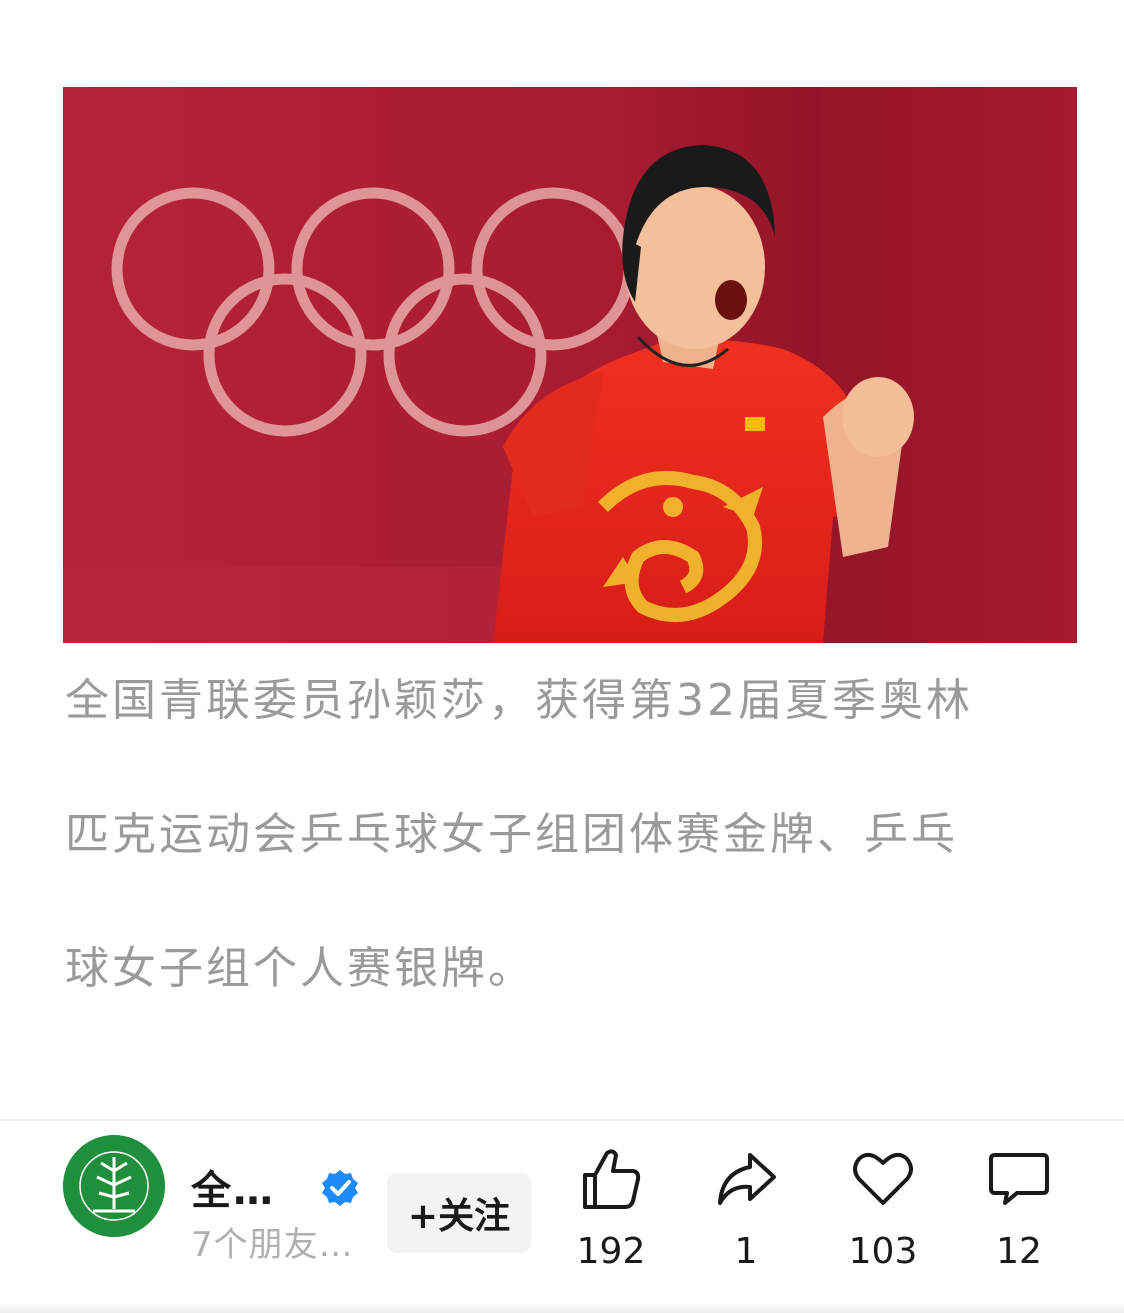  Describe the element at coordinates (562, 1308) in the screenshot. I see `footer-shadow` at that location.